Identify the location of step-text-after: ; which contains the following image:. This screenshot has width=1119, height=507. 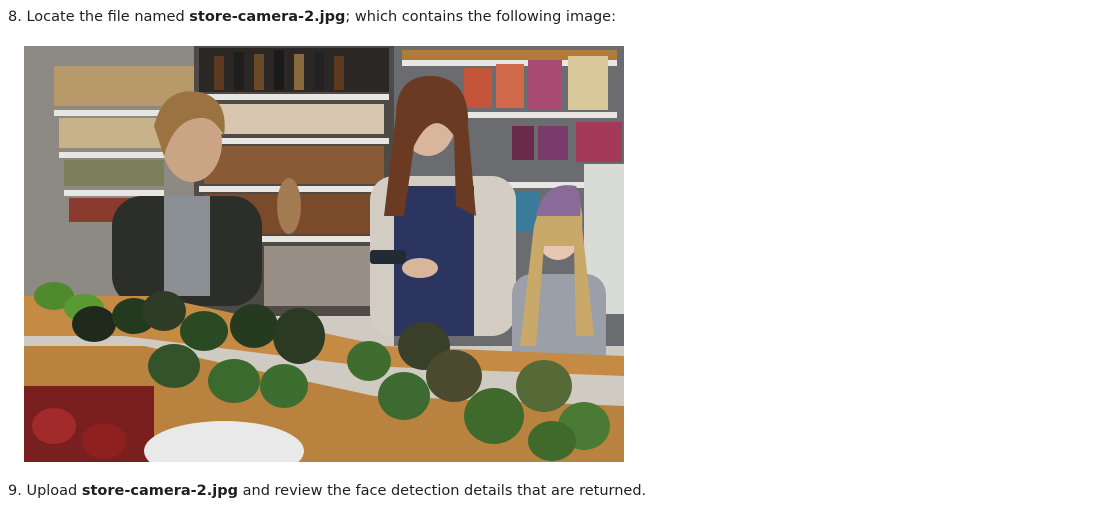
(480, 17).